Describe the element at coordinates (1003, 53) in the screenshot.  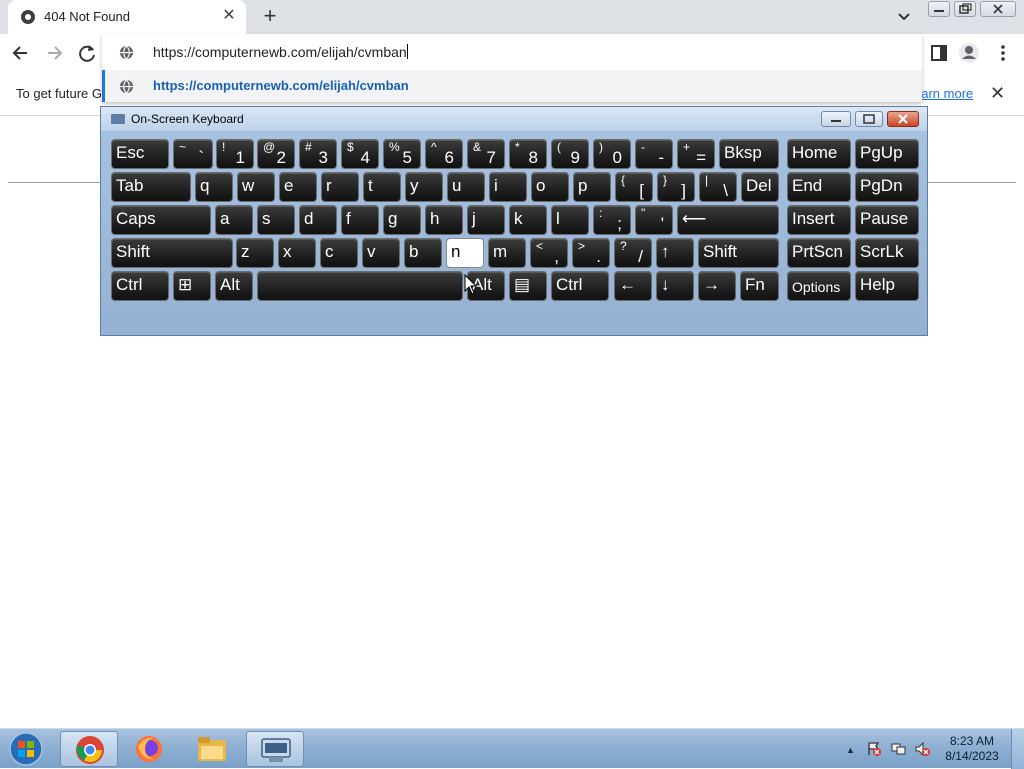
I see `menu-dots-icon` at that location.